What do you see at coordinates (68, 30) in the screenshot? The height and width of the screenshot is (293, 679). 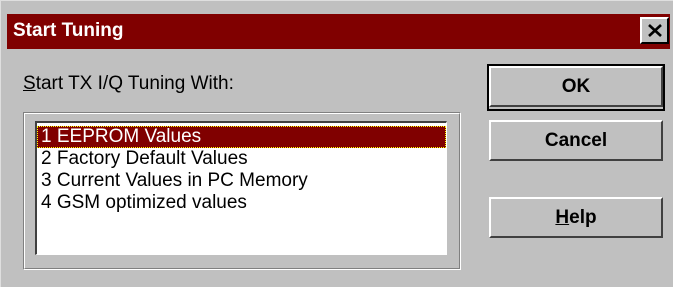 I see `dialog-title: Start Tuning` at bounding box center [68, 30].